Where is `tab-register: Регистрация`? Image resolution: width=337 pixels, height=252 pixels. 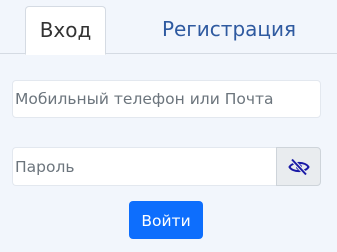 tab-register: Регистрация is located at coordinates (229, 30).